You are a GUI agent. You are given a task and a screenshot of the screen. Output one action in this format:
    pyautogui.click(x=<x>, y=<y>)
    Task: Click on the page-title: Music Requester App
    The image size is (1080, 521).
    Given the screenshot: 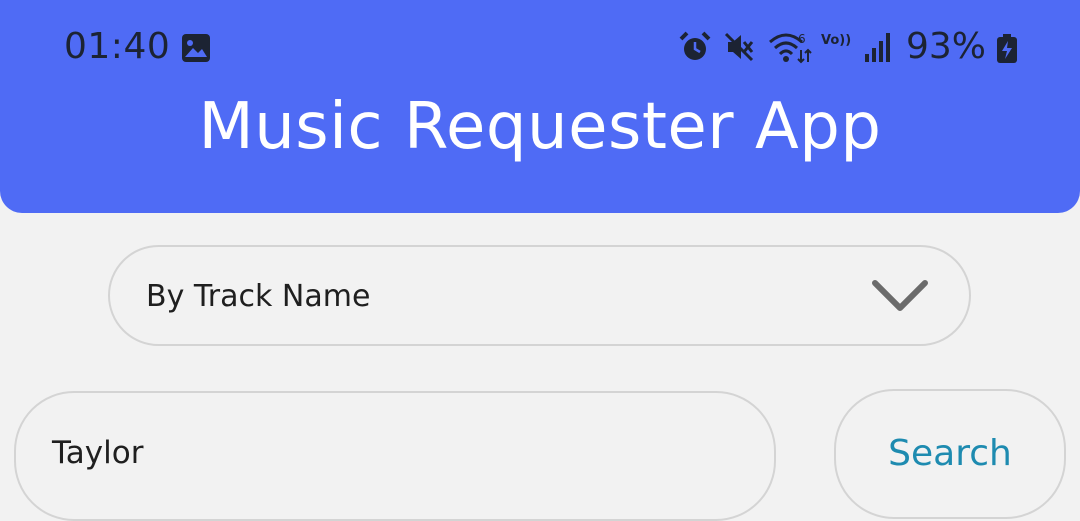 What is the action you would take?
    pyautogui.click(x=540, y=127)
    